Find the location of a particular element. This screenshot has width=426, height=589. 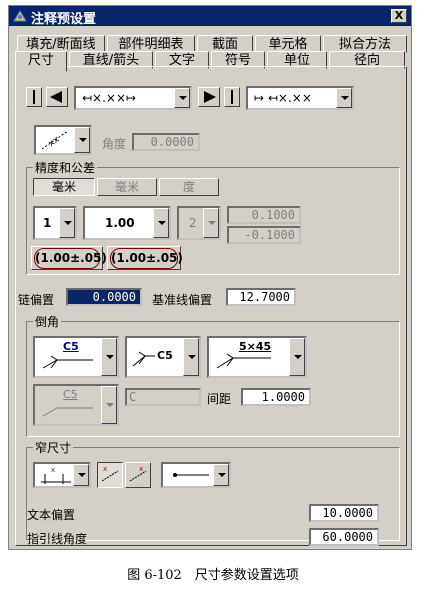

arrow-right-icon is located at coordinates (210, 97).